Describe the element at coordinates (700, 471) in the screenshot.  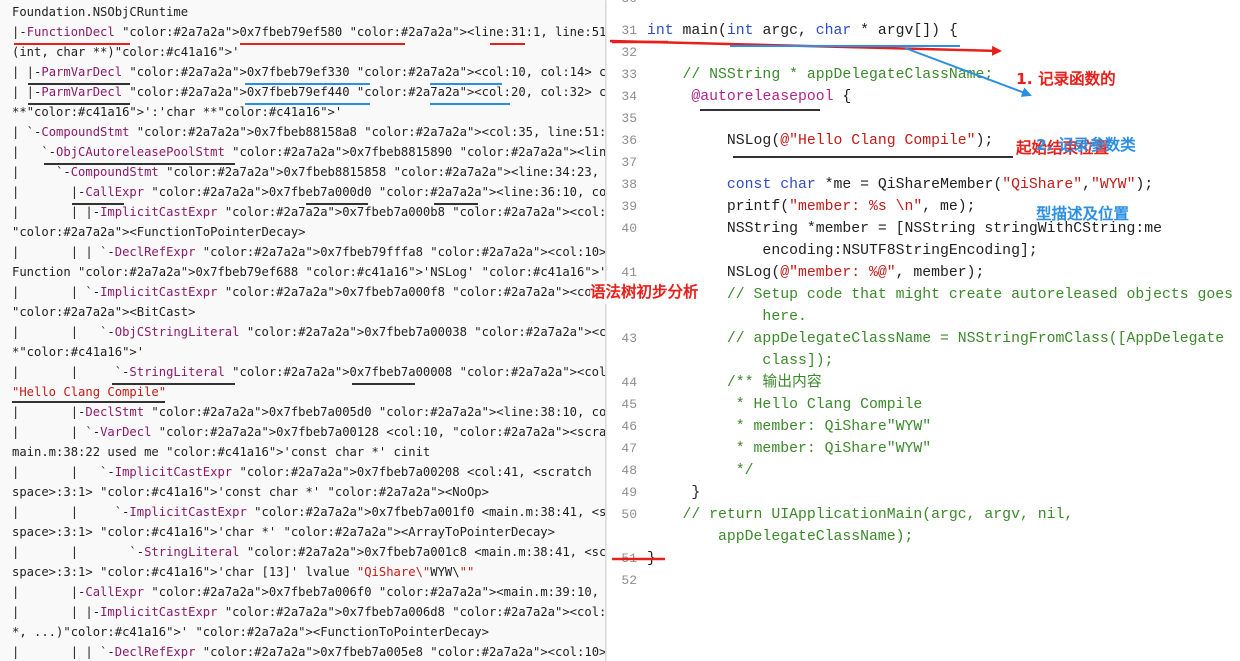
I see `code-text: */` at that location.